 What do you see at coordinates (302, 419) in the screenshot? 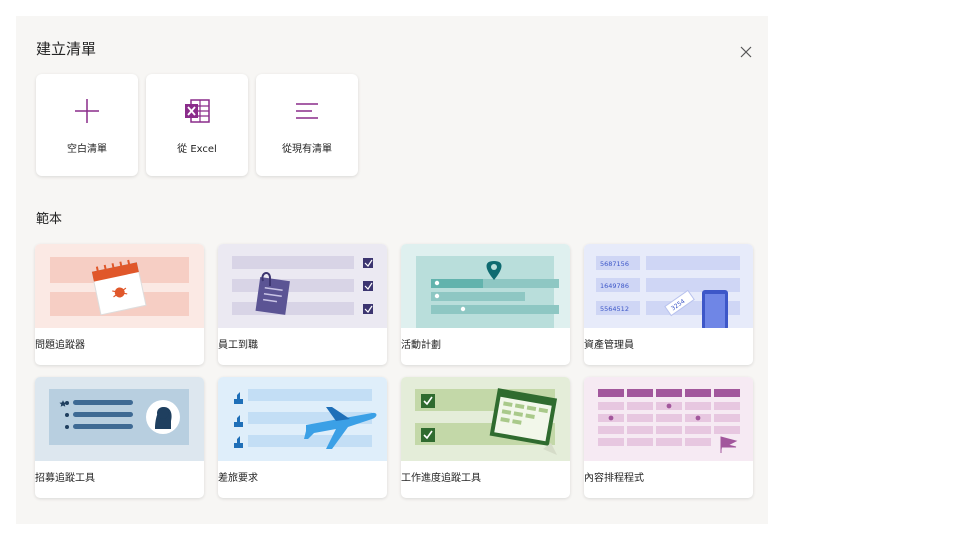
I see `airplane-illustration` at bounding box center [302, 419].